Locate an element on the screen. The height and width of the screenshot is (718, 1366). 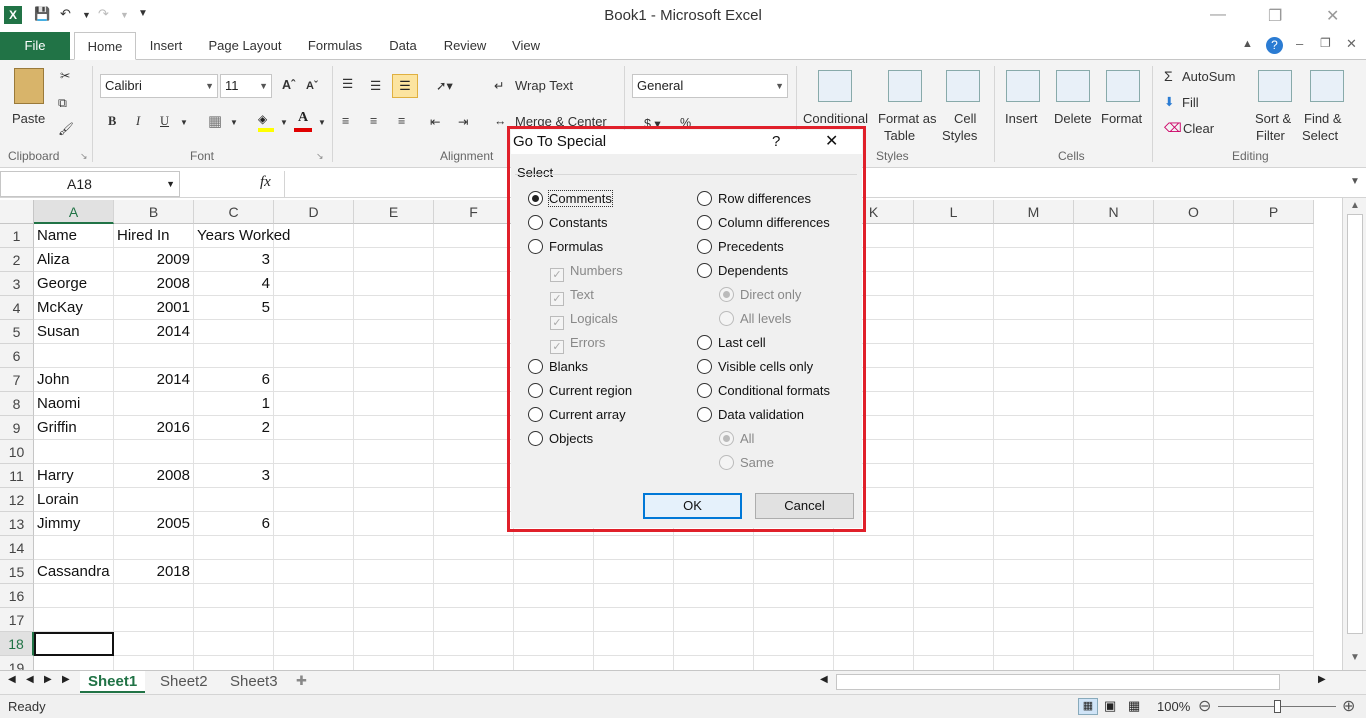
workbook-restore-icon: ❐ is located at coordinates (1325, 43).